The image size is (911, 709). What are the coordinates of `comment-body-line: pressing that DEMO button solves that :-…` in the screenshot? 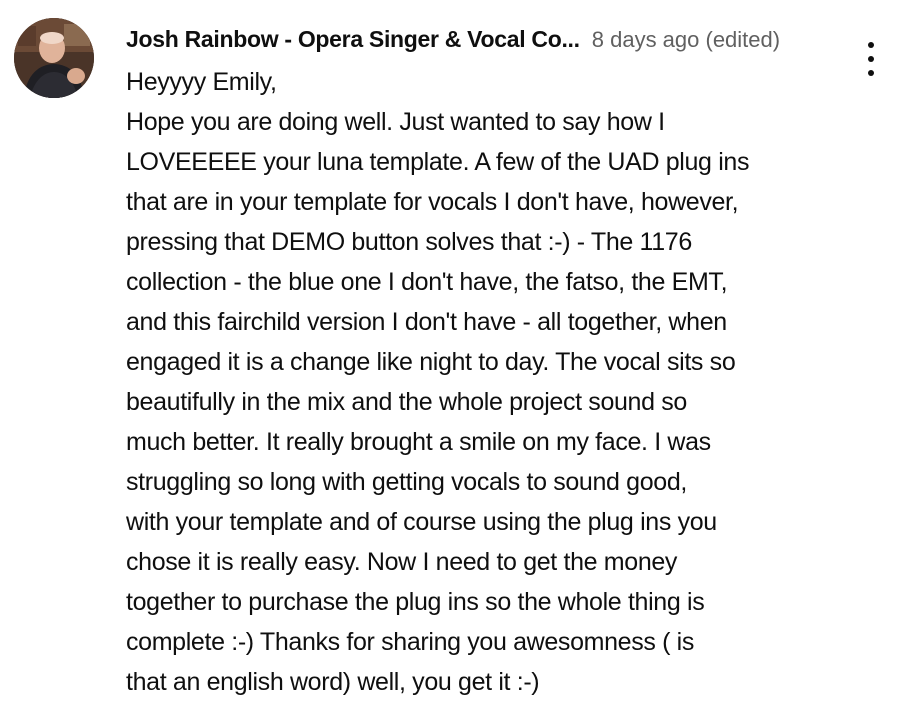 It's located at (409, 242).